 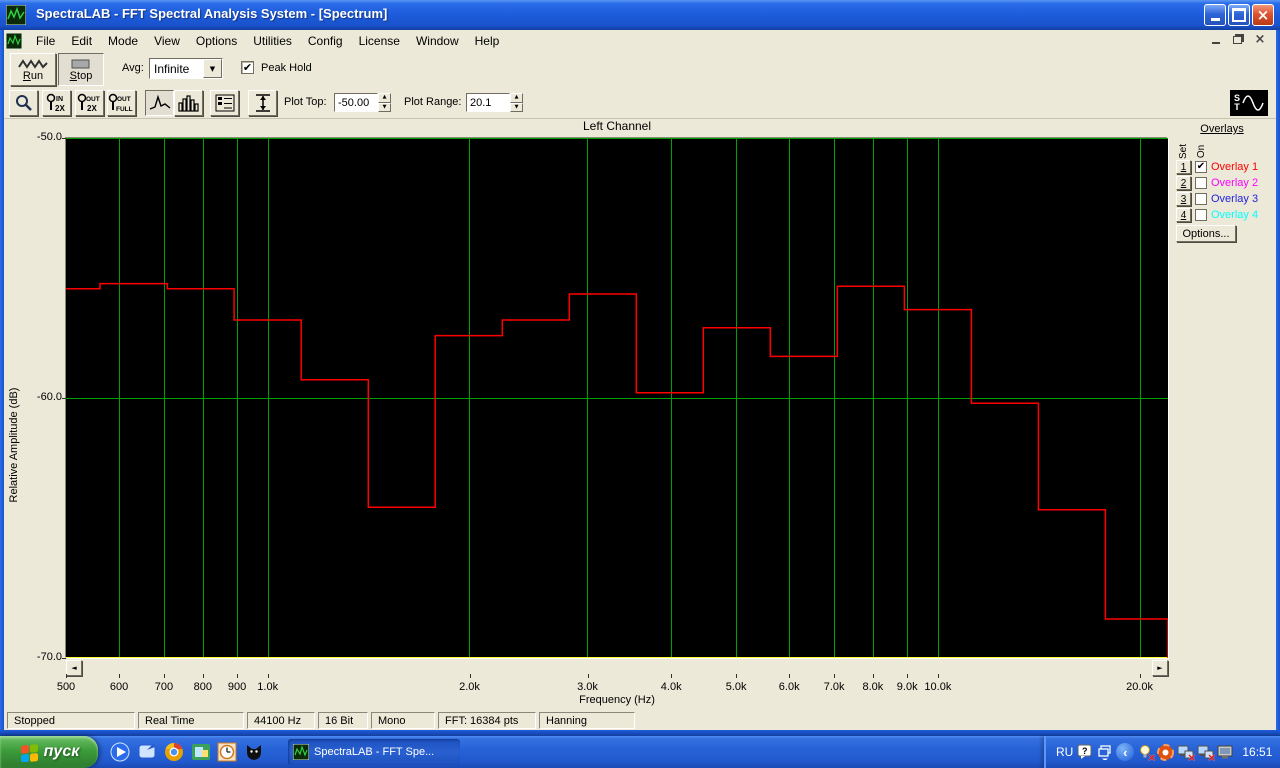 What do you see at coordinates (384, 98) in the screenshot?
I see `plot-top-spin-up-icon: ▲` at bounding box center [384, 98].